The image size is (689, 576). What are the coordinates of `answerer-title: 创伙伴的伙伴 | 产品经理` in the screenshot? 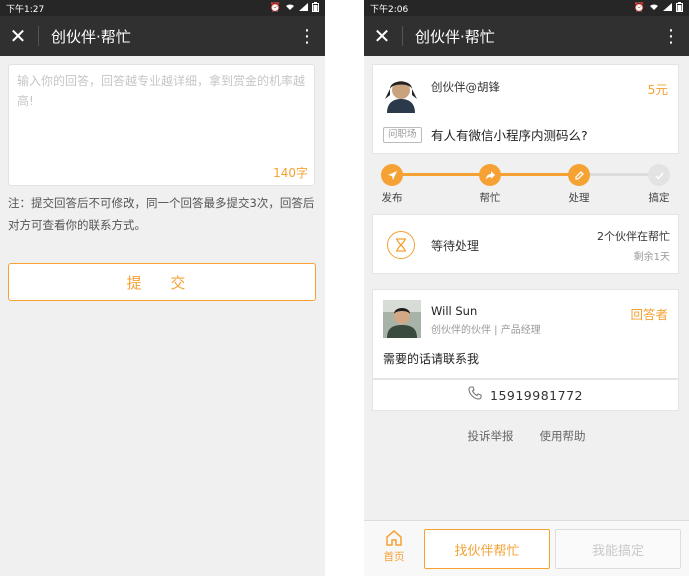 It's located at (486, 330).